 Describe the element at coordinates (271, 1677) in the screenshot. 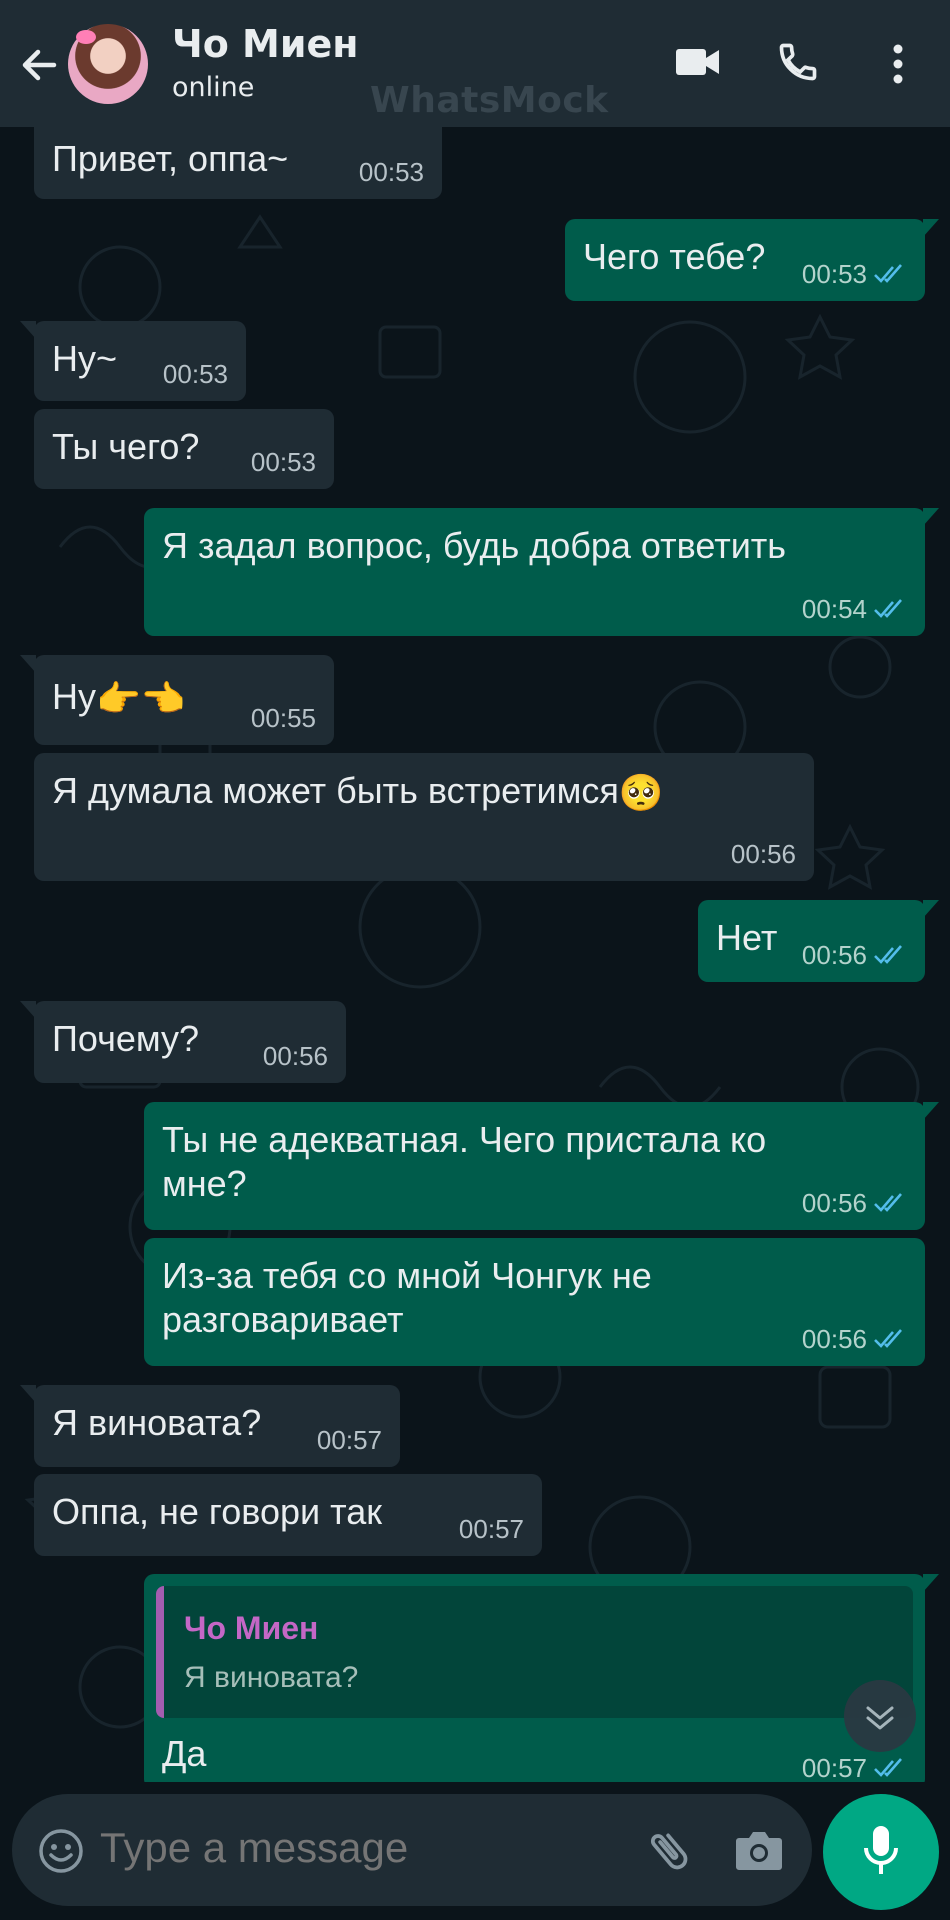

I see `quote-text: Я виновата?` at that location.